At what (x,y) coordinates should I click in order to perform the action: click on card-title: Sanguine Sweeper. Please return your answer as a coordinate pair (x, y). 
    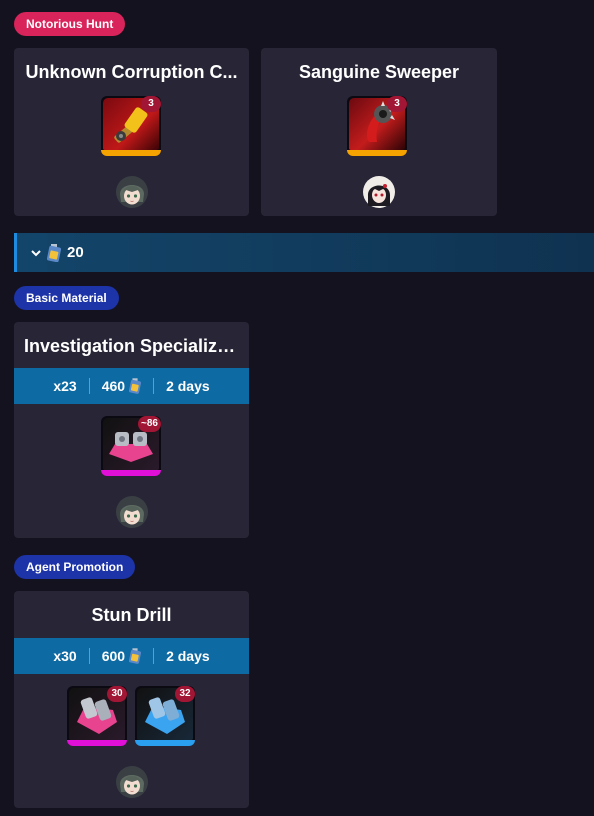
    Looking at the image, I should click on (379, 72).